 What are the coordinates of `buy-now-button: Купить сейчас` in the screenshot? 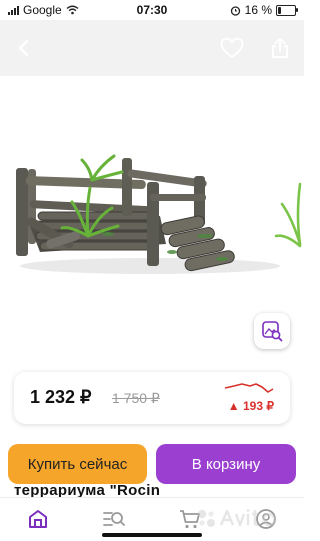 It's located at (77, 464).